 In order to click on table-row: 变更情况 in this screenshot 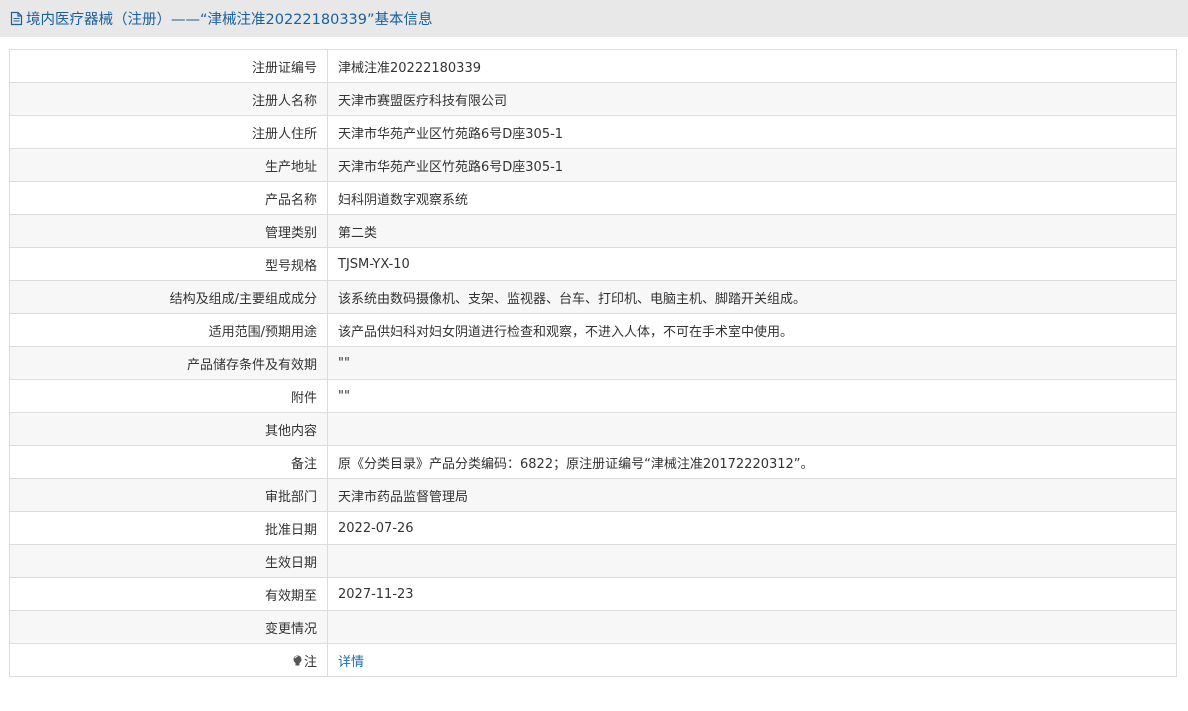, I will do `click(593, 627)`.